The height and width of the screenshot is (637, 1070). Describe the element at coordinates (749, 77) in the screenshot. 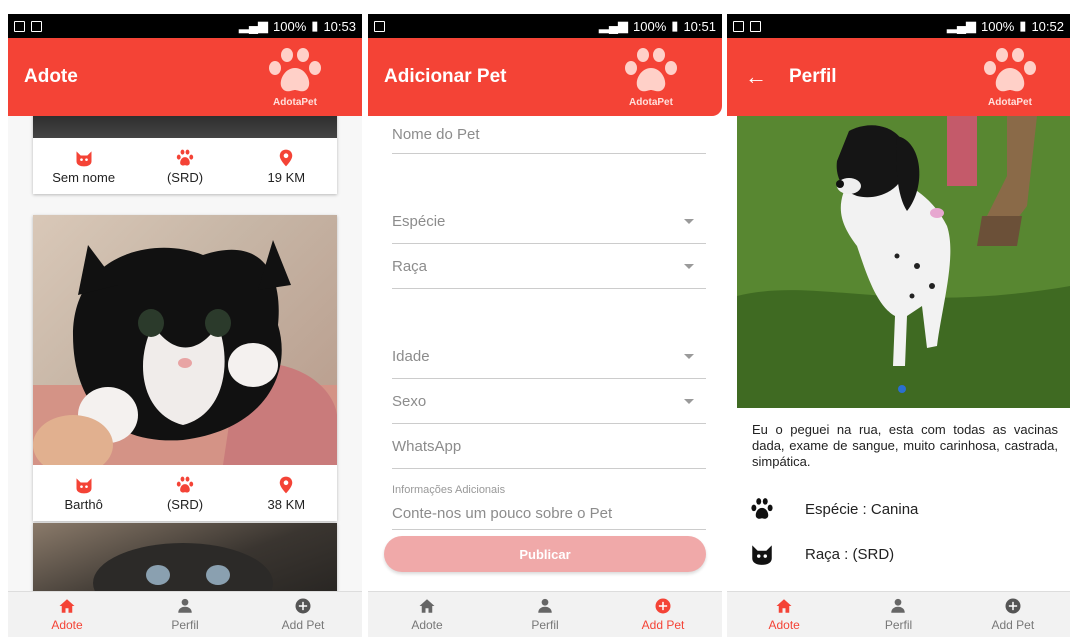

I see `back-arrow-icon: ←` at that location.